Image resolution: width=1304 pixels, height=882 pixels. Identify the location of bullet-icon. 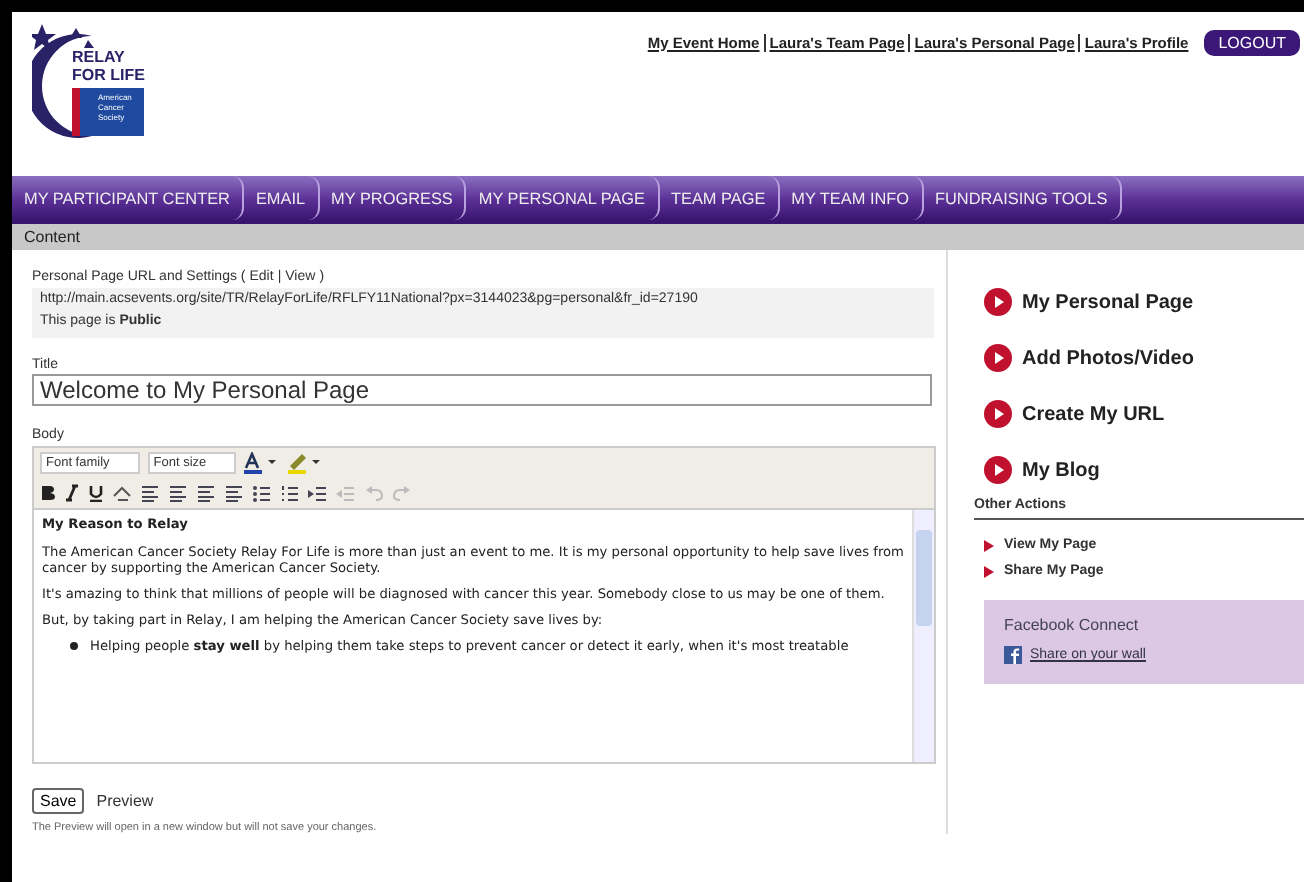
(74, 646).